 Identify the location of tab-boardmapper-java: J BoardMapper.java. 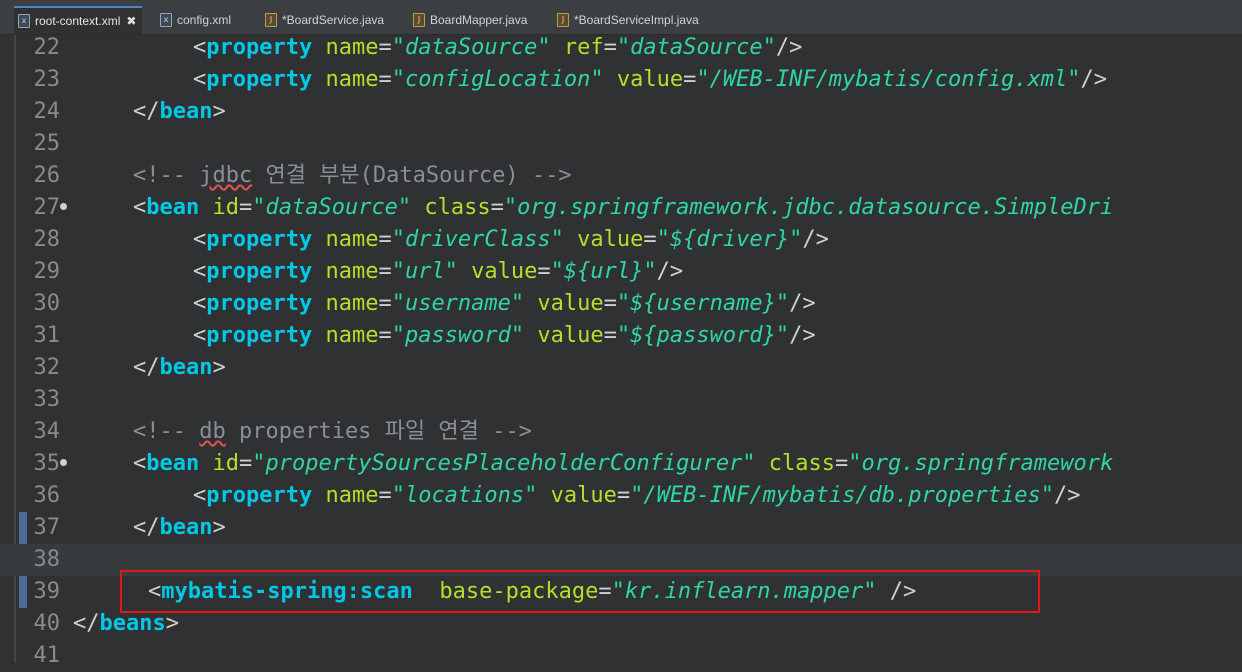
(470, 20).